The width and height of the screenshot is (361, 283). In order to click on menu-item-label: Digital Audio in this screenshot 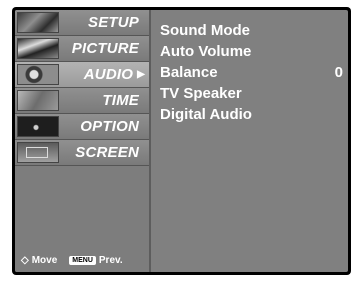, I will do `click(206, 114)`.